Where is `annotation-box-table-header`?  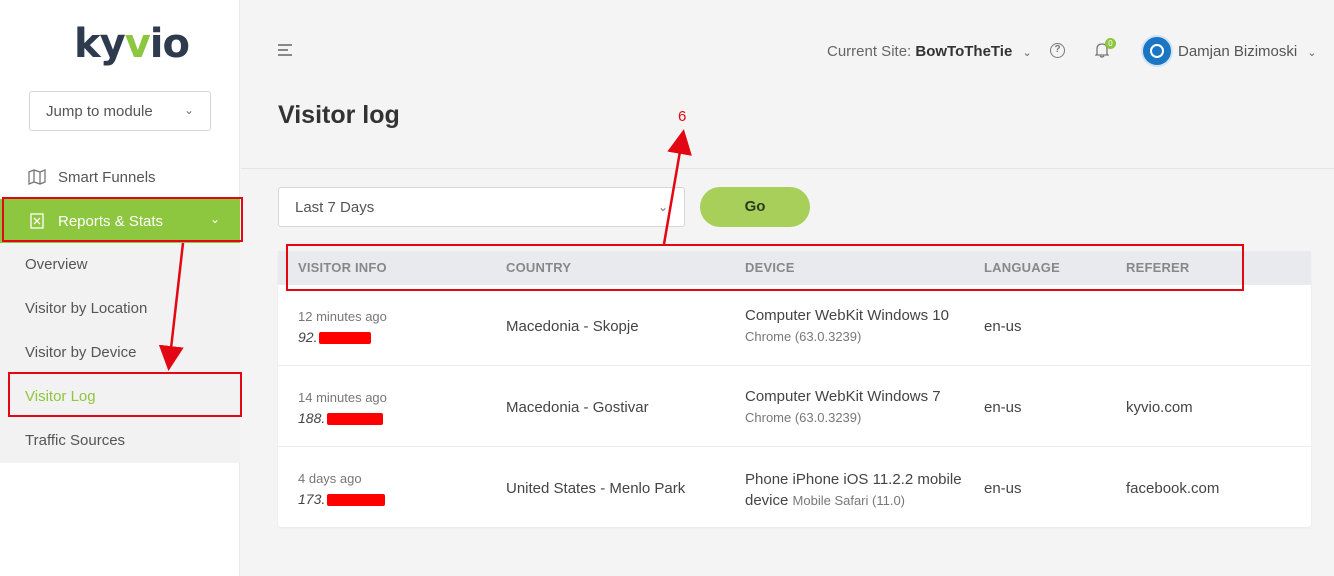
annotation-box-table-header is located at coordinates (765, 267).